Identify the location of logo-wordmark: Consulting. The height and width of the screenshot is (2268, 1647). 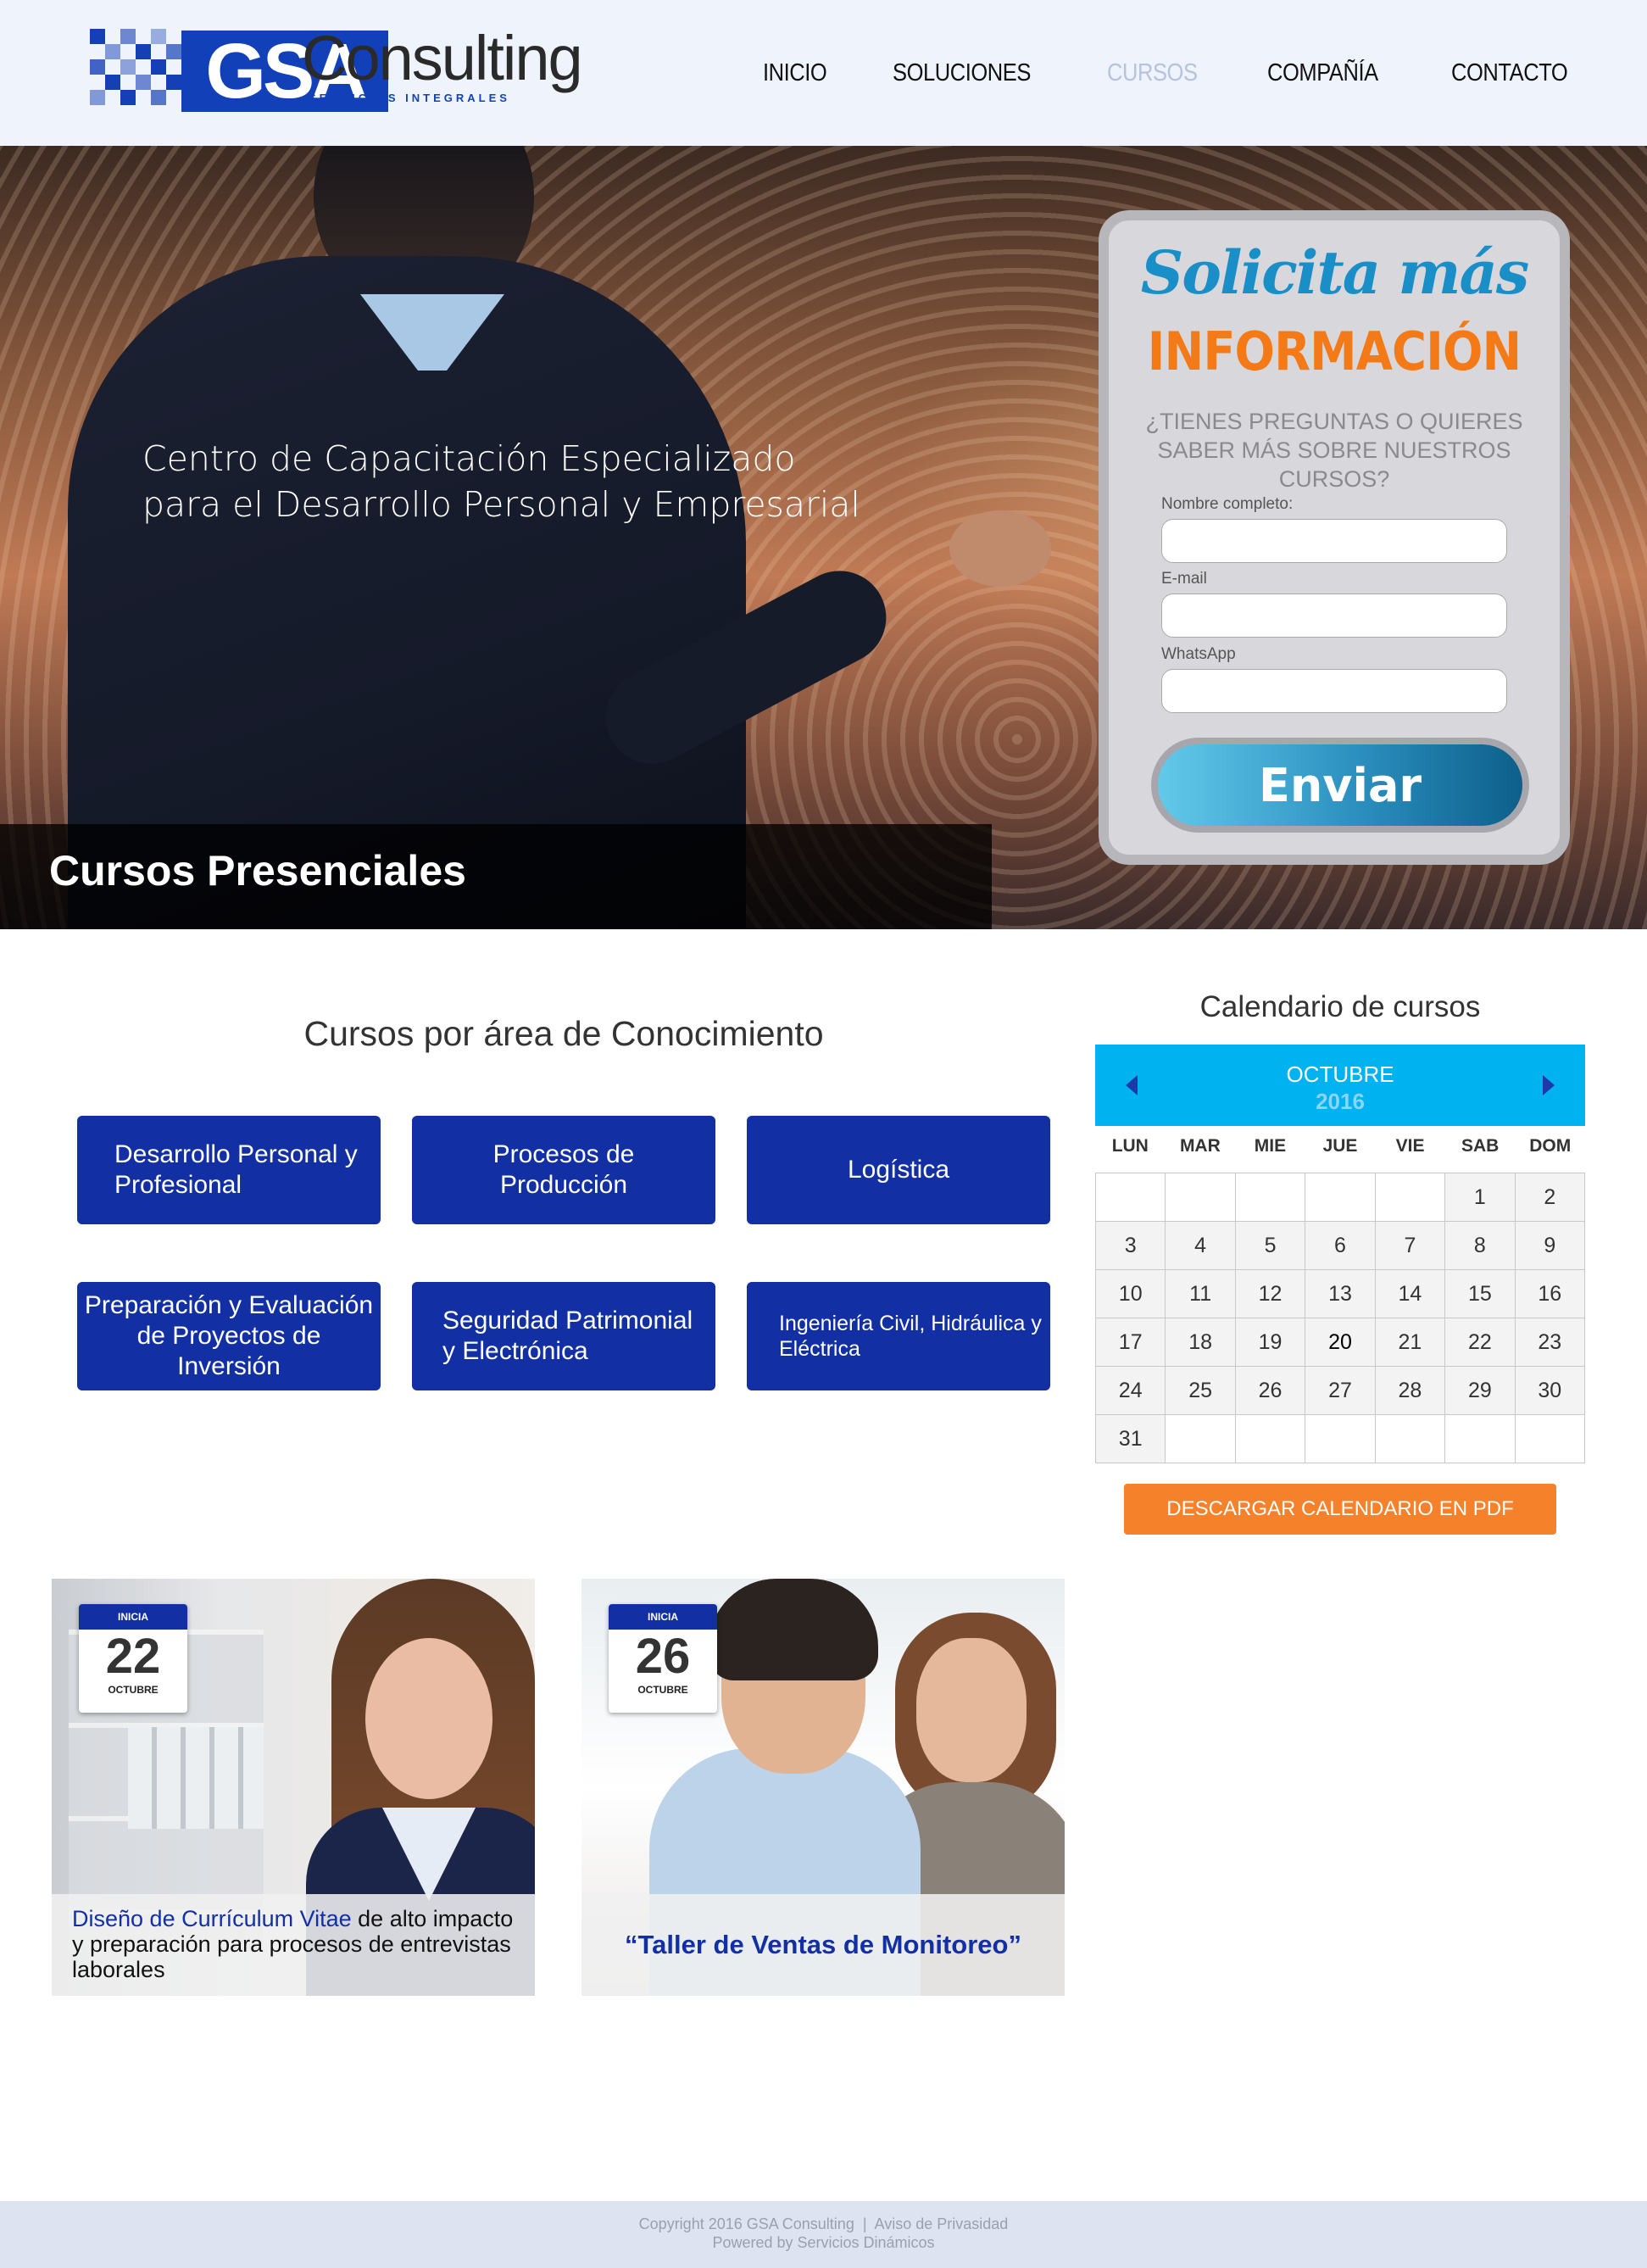
(442, 58).